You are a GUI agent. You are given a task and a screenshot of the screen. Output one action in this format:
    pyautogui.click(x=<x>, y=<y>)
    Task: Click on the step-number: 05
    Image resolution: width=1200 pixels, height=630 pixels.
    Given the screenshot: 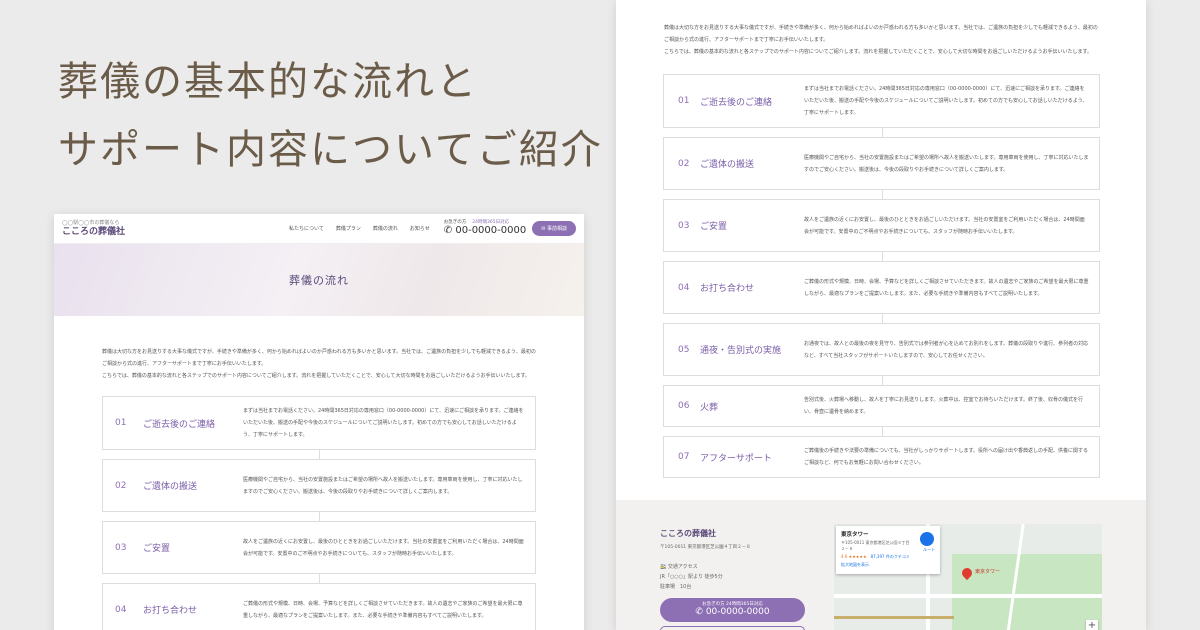 What is the action you would take?
    pyautogui.click(x=684, y=349)
    